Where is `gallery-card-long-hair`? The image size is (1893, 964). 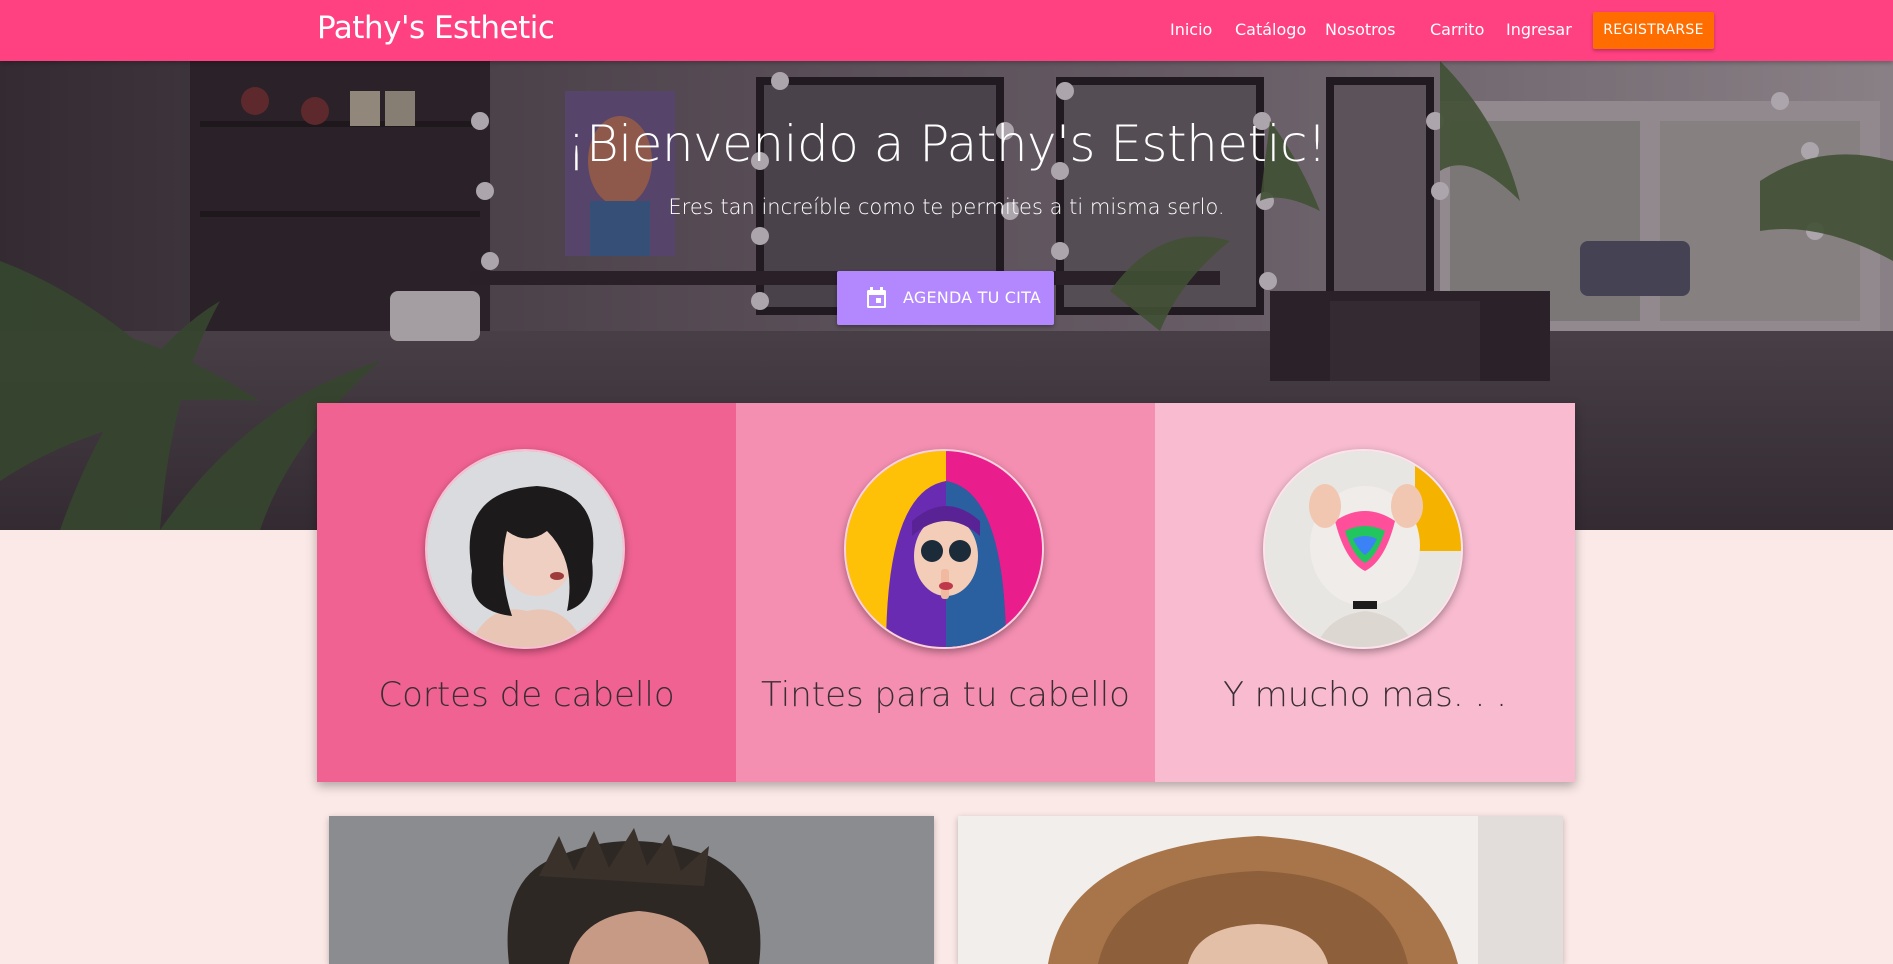
gallery-card-long-hair is located at coordinates (1260, 890).